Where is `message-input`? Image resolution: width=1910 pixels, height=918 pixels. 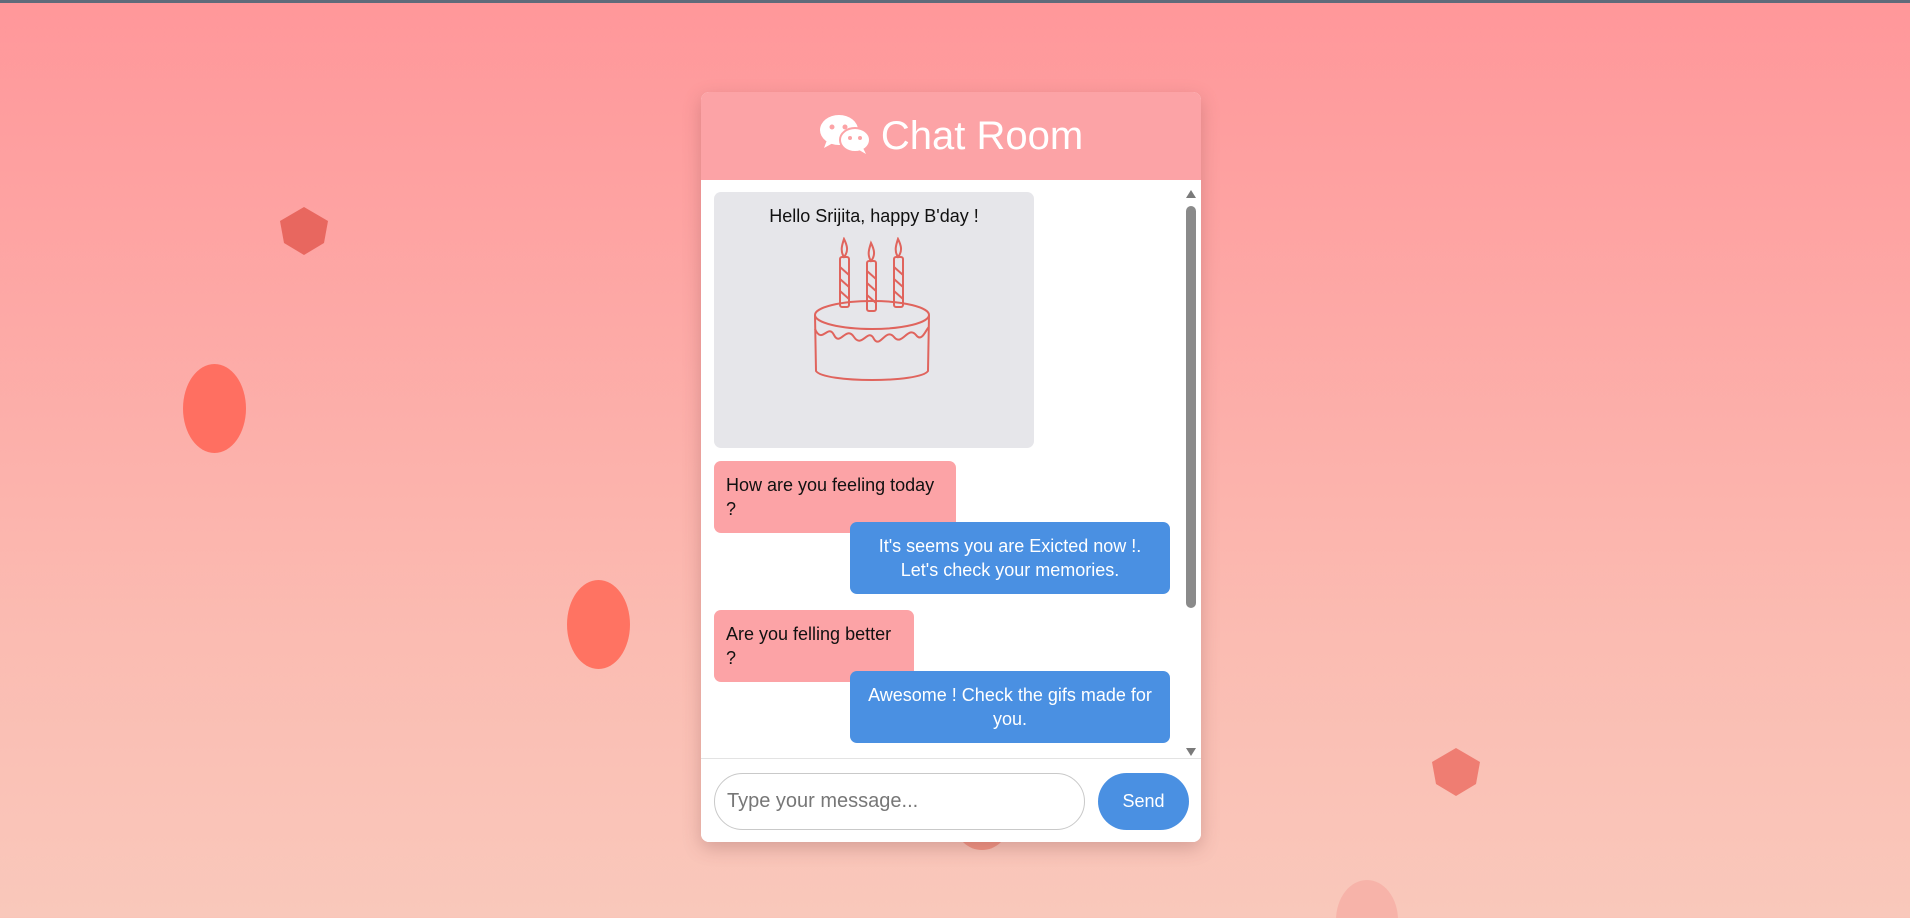 message-input is located at coordinates (899, 801).